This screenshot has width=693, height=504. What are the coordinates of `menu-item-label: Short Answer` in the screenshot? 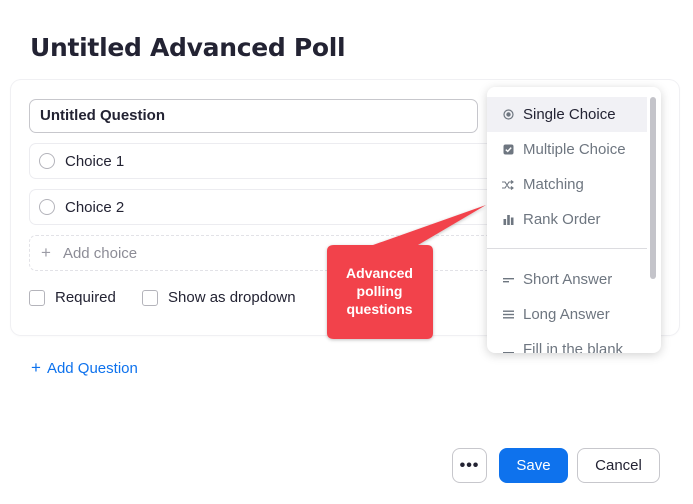 It's located at (568, 279).